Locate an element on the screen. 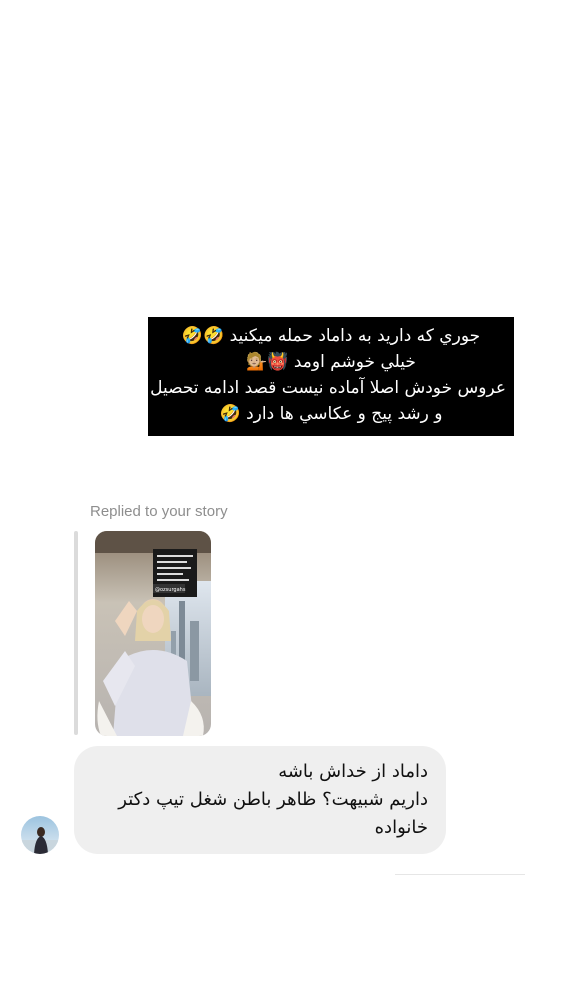  story-overlay-handle: @ozsurgahs is located at coordinates (170, 590).